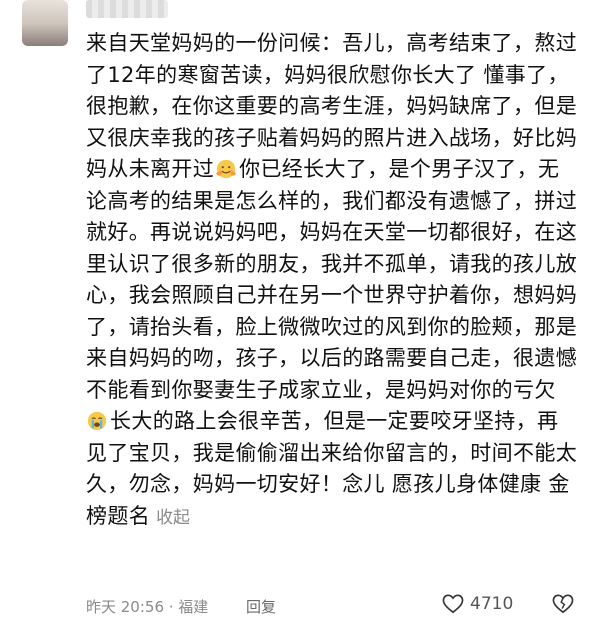 This screenshot has width=600, height=636. What do you see at coordinates (150, 169) in the screenshot?
I see `comment-text: 妈从未离开过` at bounding box center [150, 169].